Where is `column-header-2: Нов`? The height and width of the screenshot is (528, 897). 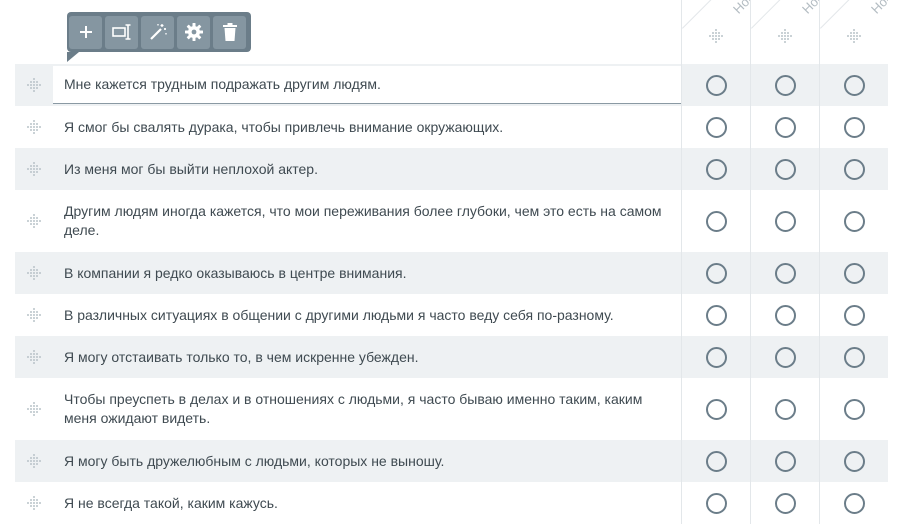 column-header-2: Нов is located at coordinates (784, 32).